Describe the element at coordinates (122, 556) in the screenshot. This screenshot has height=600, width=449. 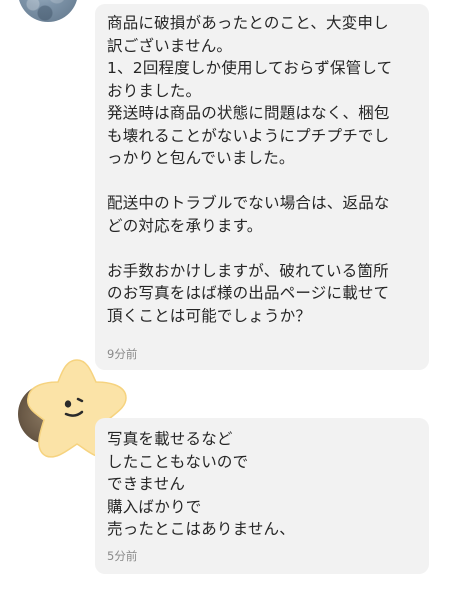
I see `message-timestamp: 5分前` at that location.